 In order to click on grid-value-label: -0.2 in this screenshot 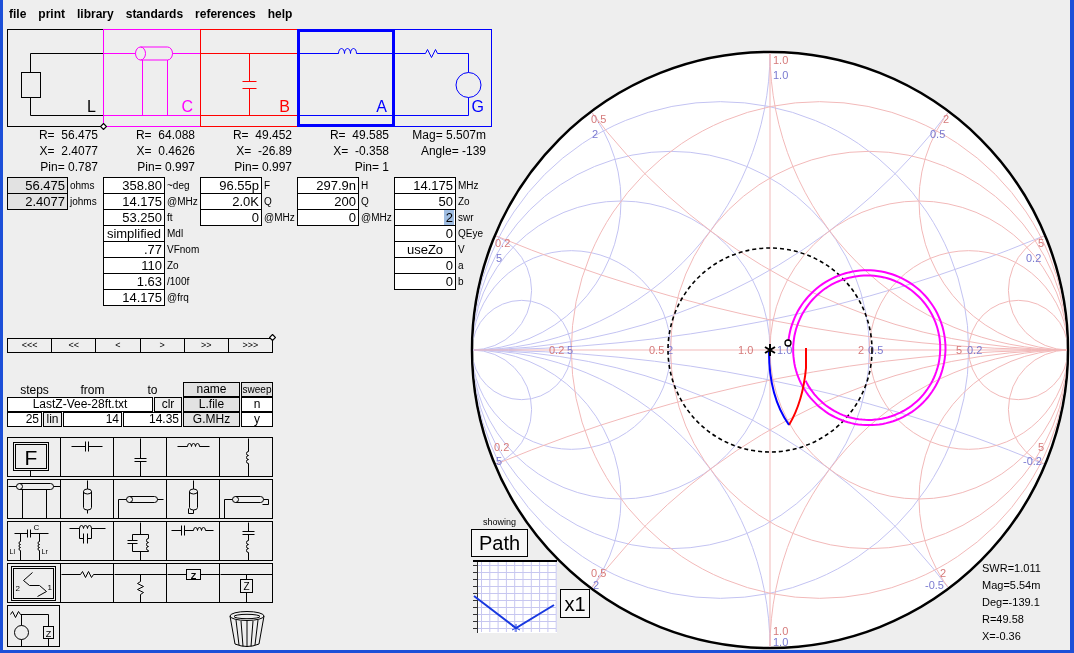, I will do `click(1032, 461)`.